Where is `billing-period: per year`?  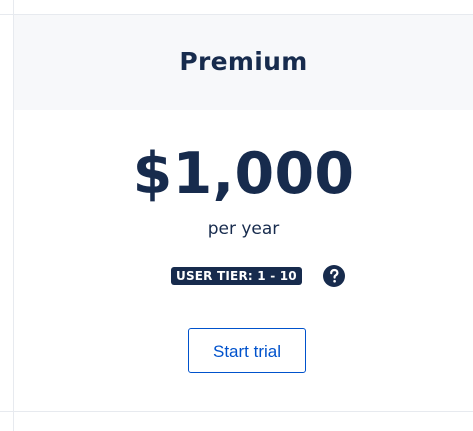
billing-period: per year is located at coordinates (243, 229).